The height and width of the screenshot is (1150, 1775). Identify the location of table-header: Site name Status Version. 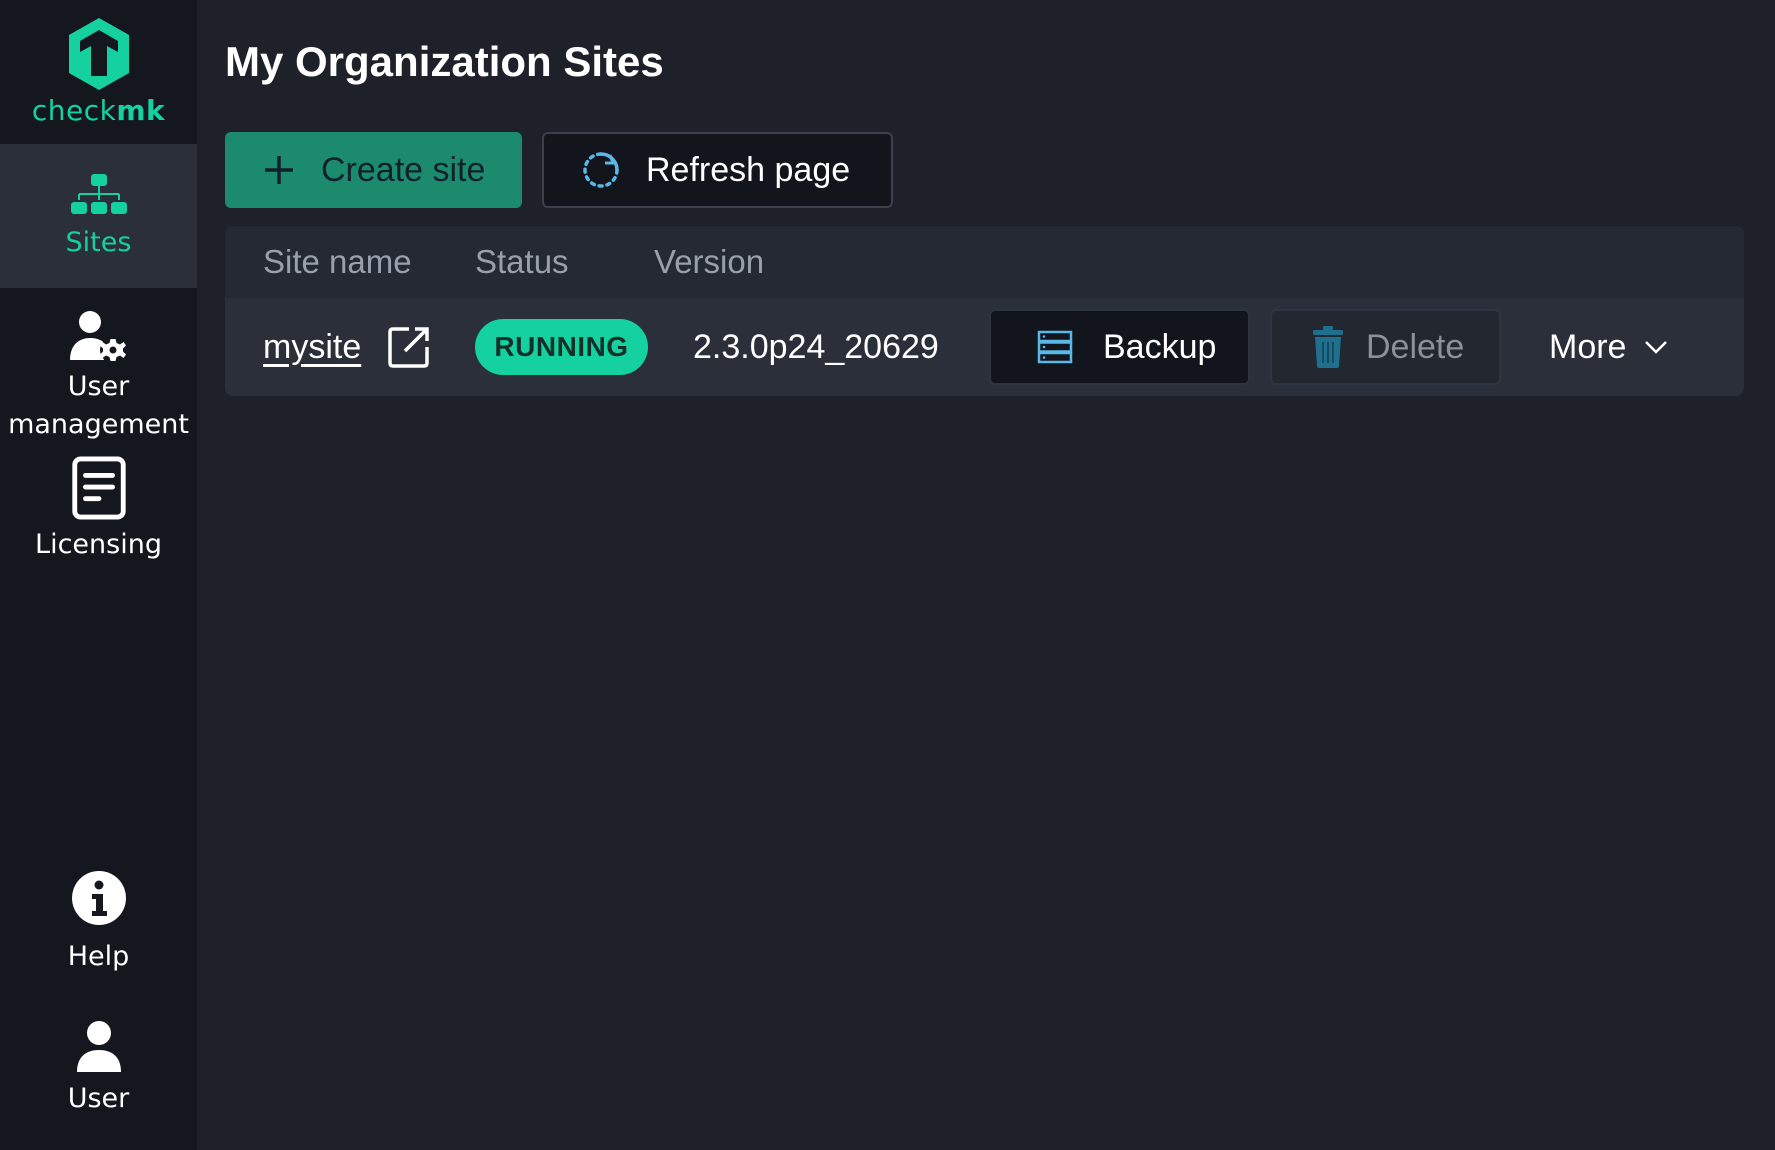
(984, 262).